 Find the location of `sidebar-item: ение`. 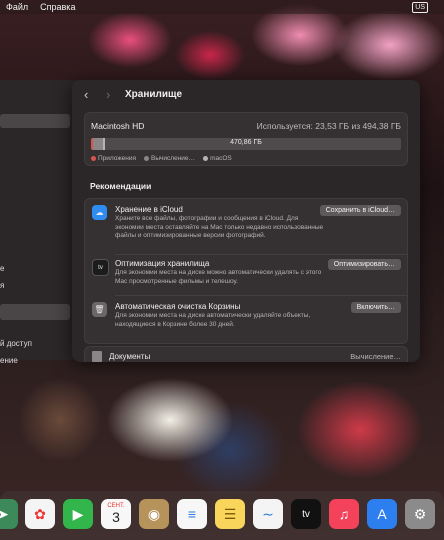

sidebar-item: ение is located at coordinates (9, 360).